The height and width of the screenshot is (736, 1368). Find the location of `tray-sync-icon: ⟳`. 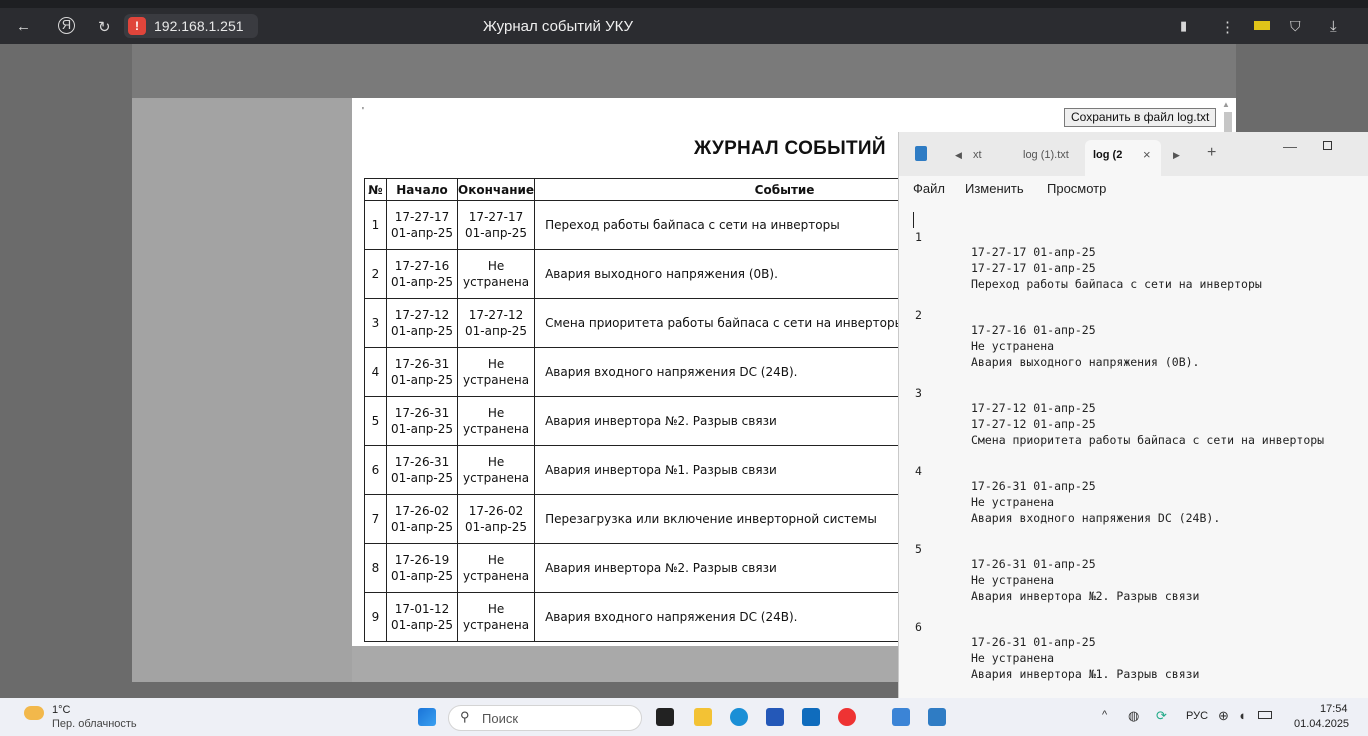

tray-sync-icon: ⟳ is located at coordinates (1161, 716).